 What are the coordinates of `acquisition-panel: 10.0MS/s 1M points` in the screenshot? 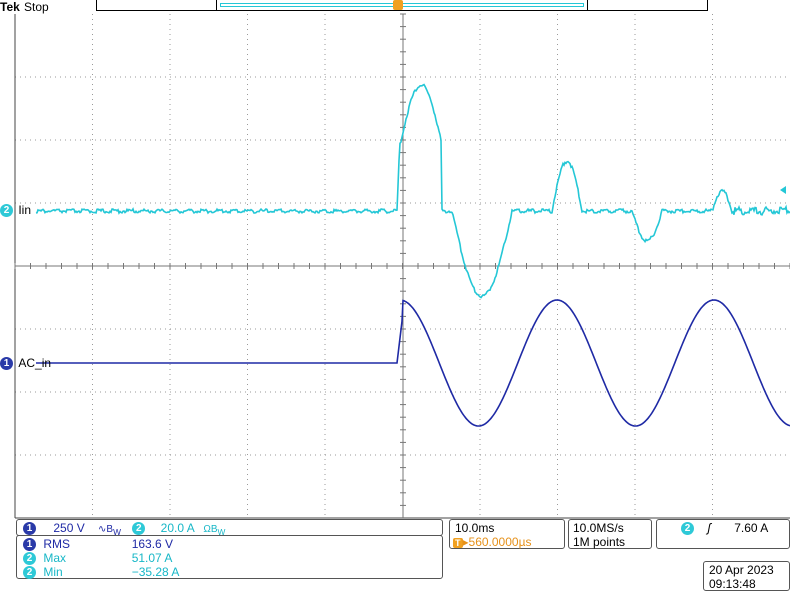 It's located at (610, 534).